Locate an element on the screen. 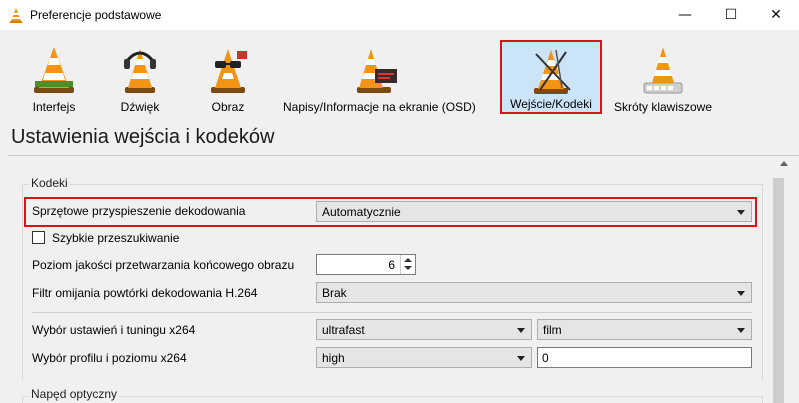  category-input-codecs: Wejście/Kodeki is located at coordinates (551, 77).